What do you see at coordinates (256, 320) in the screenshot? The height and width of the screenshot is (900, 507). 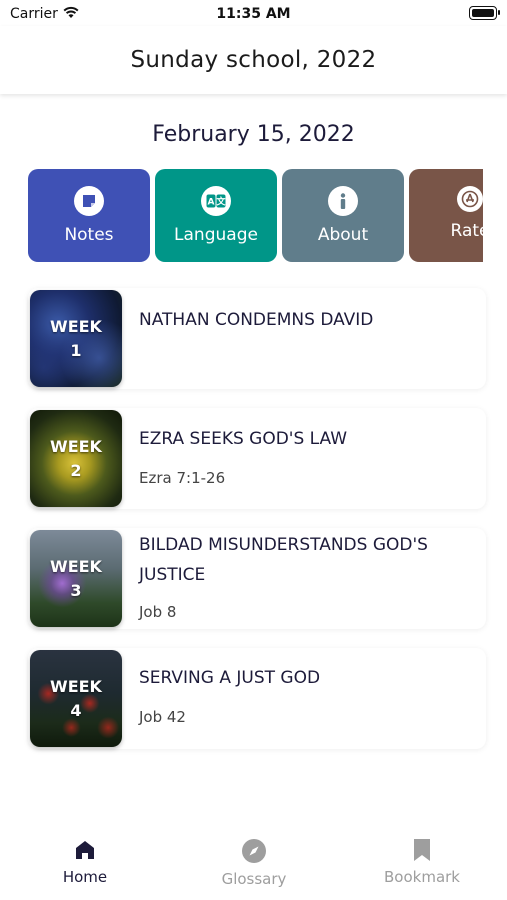 I see `lesson-title: NATHAN CONDEMNS DAVID` at bounding box center [256, 320].